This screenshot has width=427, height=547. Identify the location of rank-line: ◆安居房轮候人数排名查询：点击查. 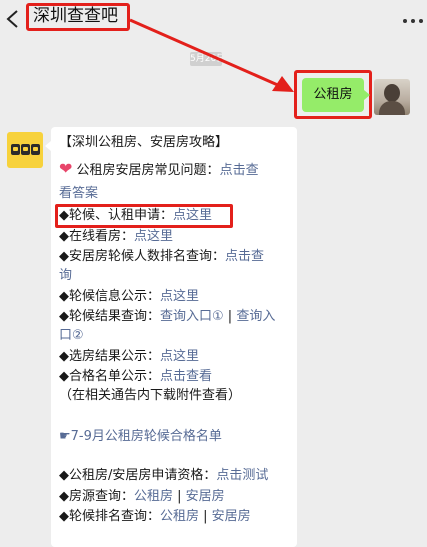
(161, 257).